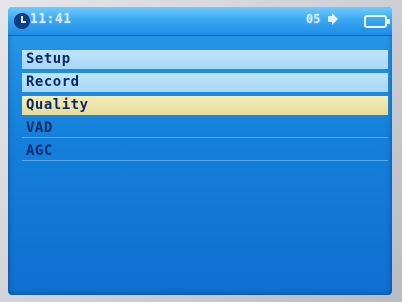  What do you see at coordinates (205, 151) in the screenshot?
I see `menu-item-agc: AGC` at bounding box center [205, 151].